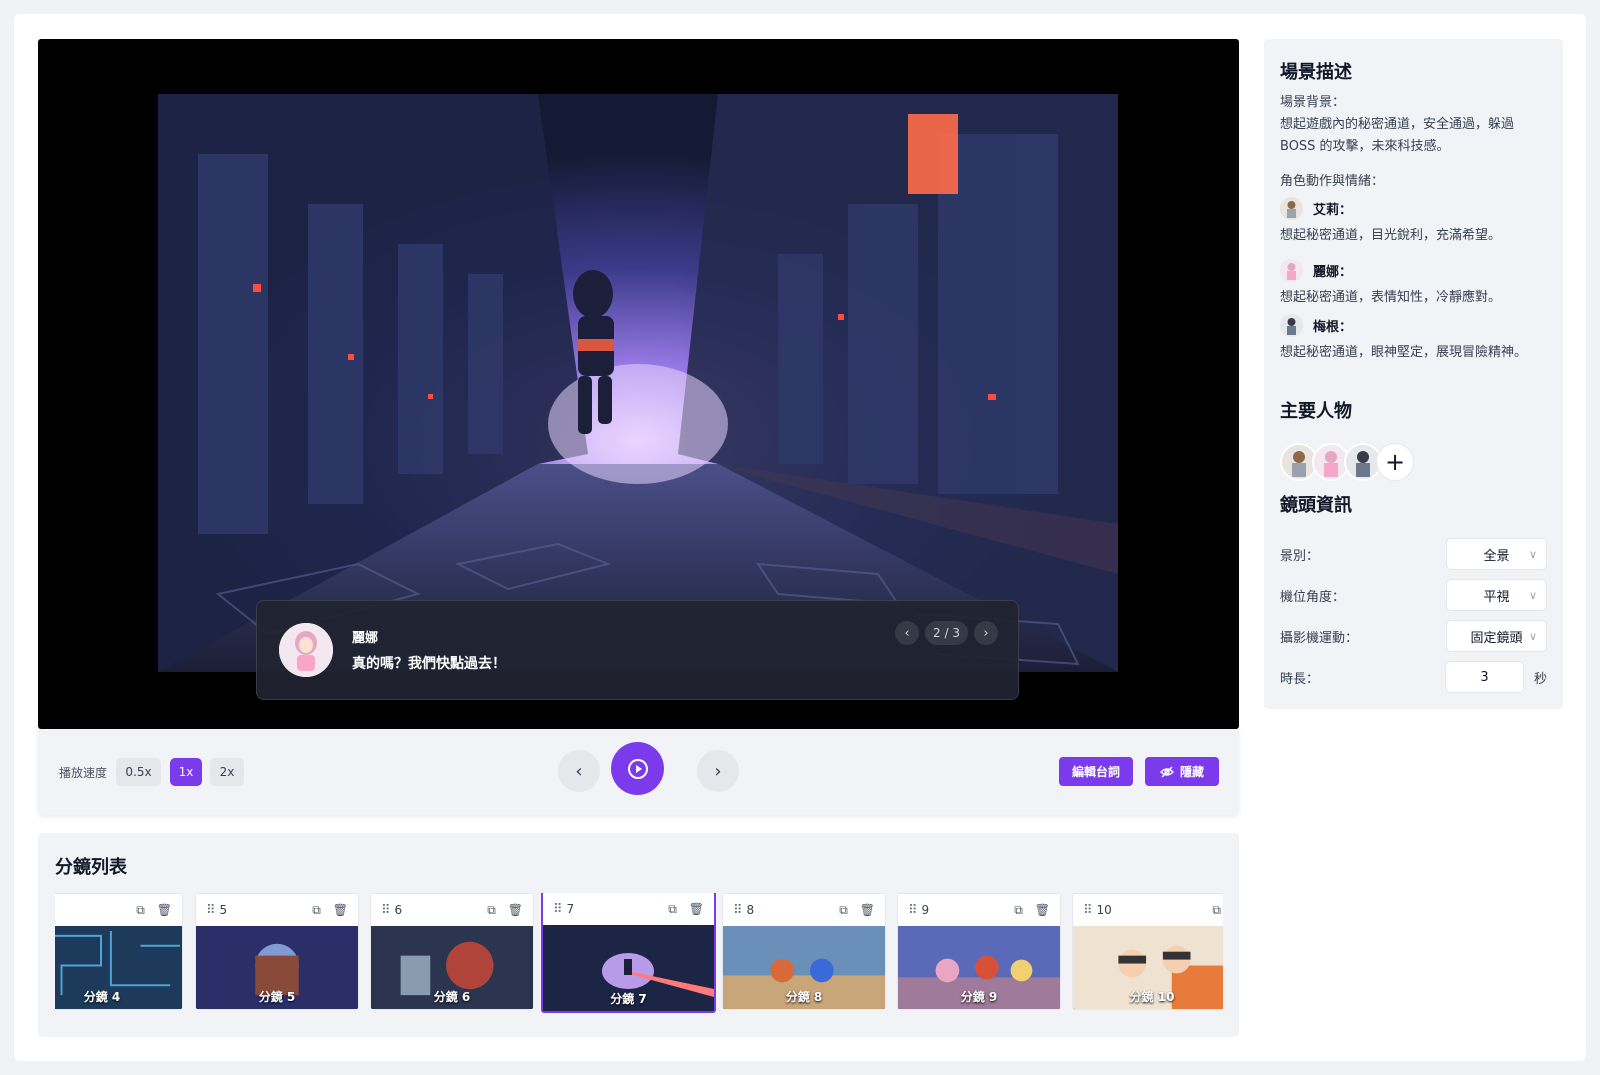 This screenshot has height=1075, width=1600. Describe the element at coordinates (452, 951) in the screenshot. I see `shot-card: ⠿ 6 ⧉ 🗑 分鏡 6` at that location.